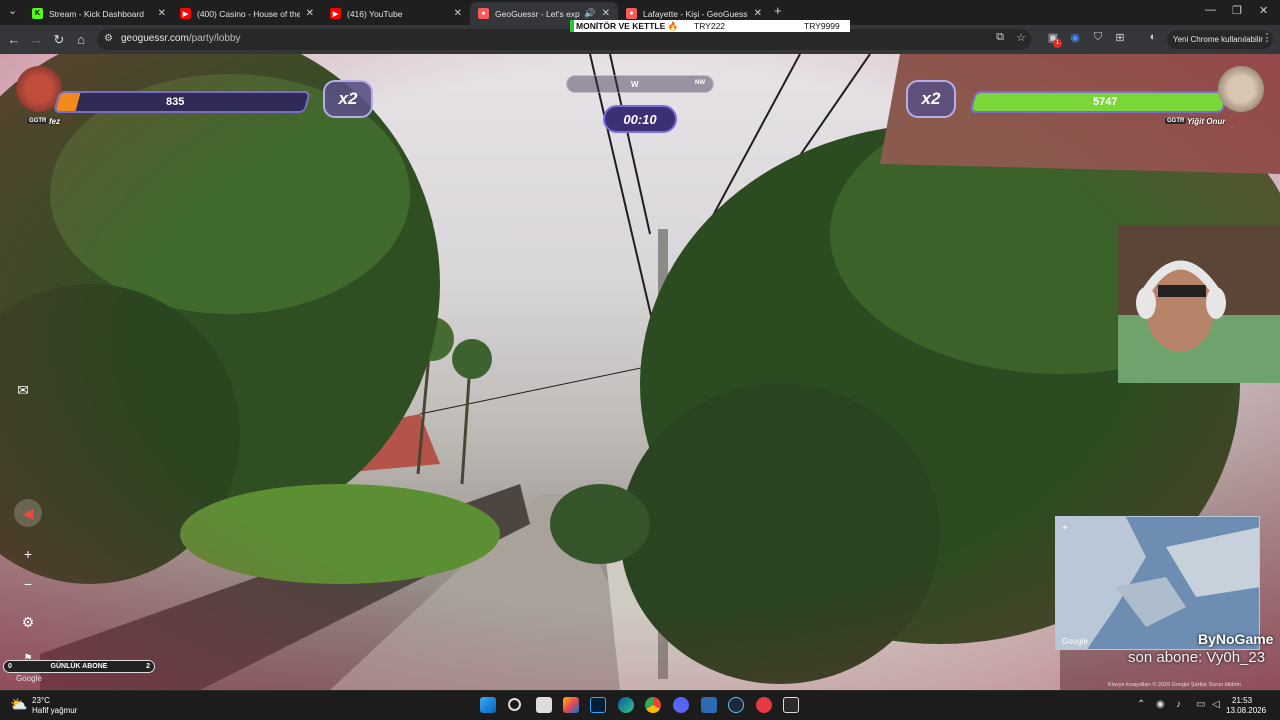  I want to click on app-icon, so click(709, 705).